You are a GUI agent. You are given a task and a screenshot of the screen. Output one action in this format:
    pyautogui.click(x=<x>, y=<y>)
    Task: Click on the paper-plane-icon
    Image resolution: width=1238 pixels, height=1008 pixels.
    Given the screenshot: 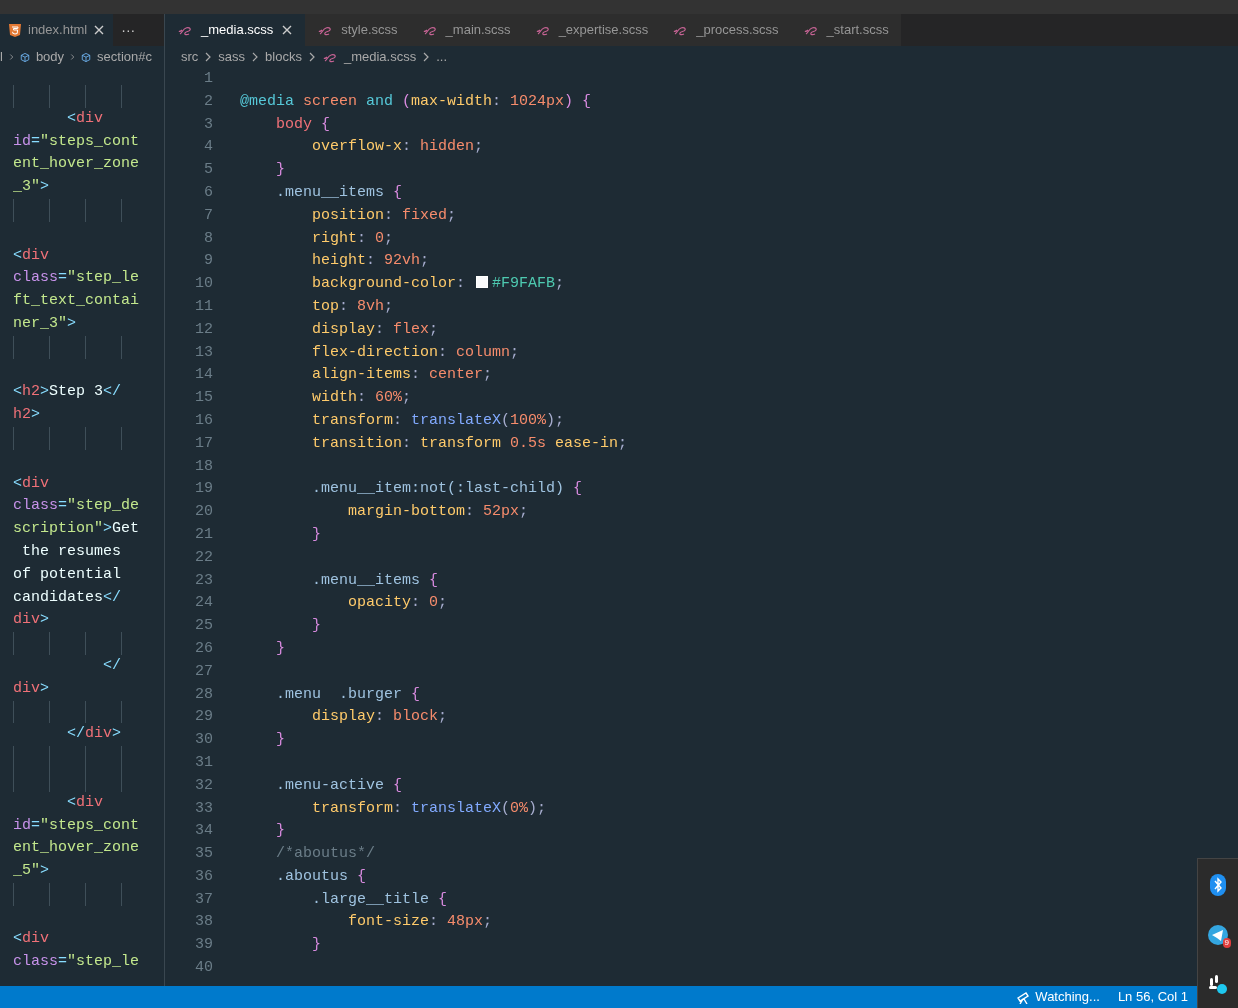 What is the action you would take?
    pyautogui.click(x=1218, y=934)
    